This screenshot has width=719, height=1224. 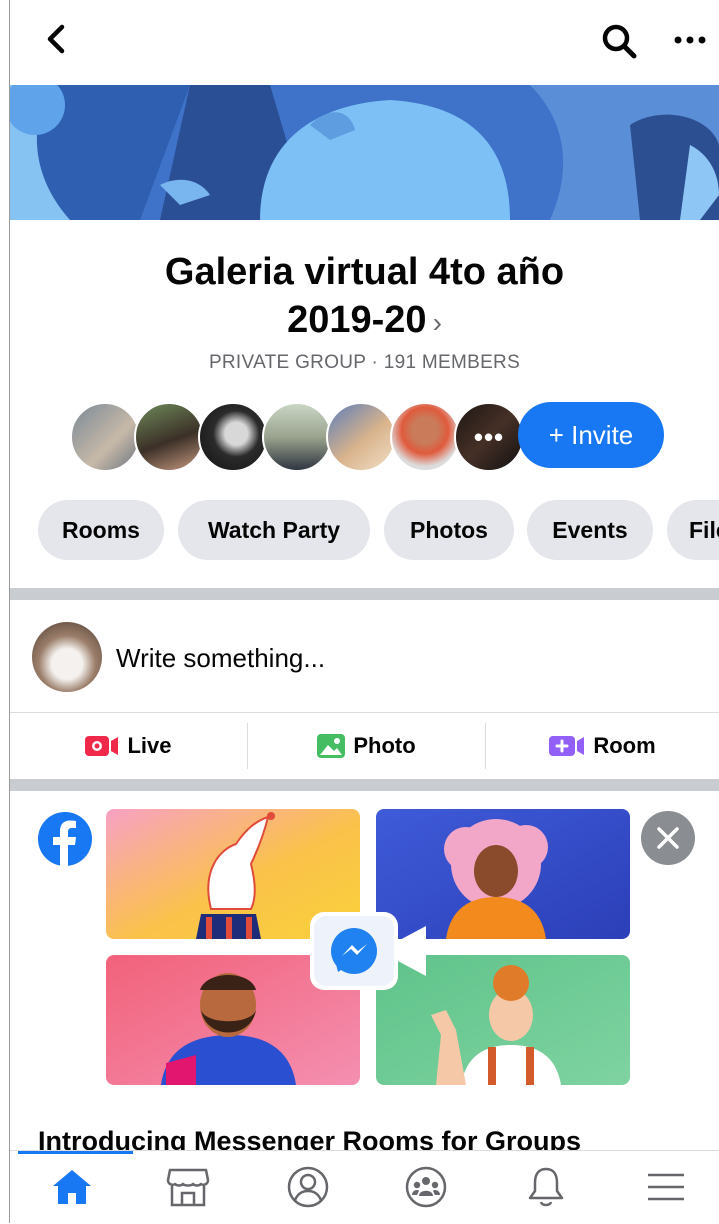 I want to click on nav-notifications, so click(x=546, y=1187).